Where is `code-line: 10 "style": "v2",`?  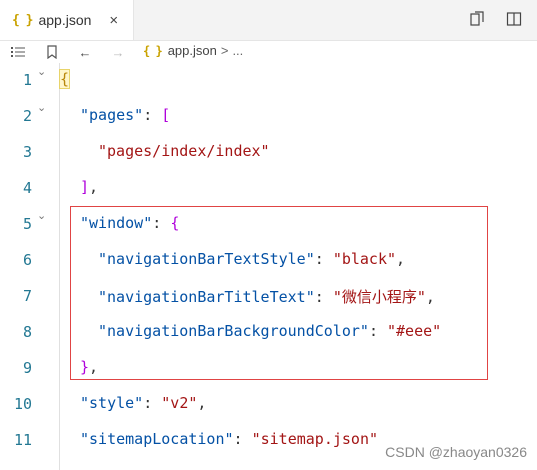 code-line: 10 "style": "v2", is located at coordinates (268, 405).